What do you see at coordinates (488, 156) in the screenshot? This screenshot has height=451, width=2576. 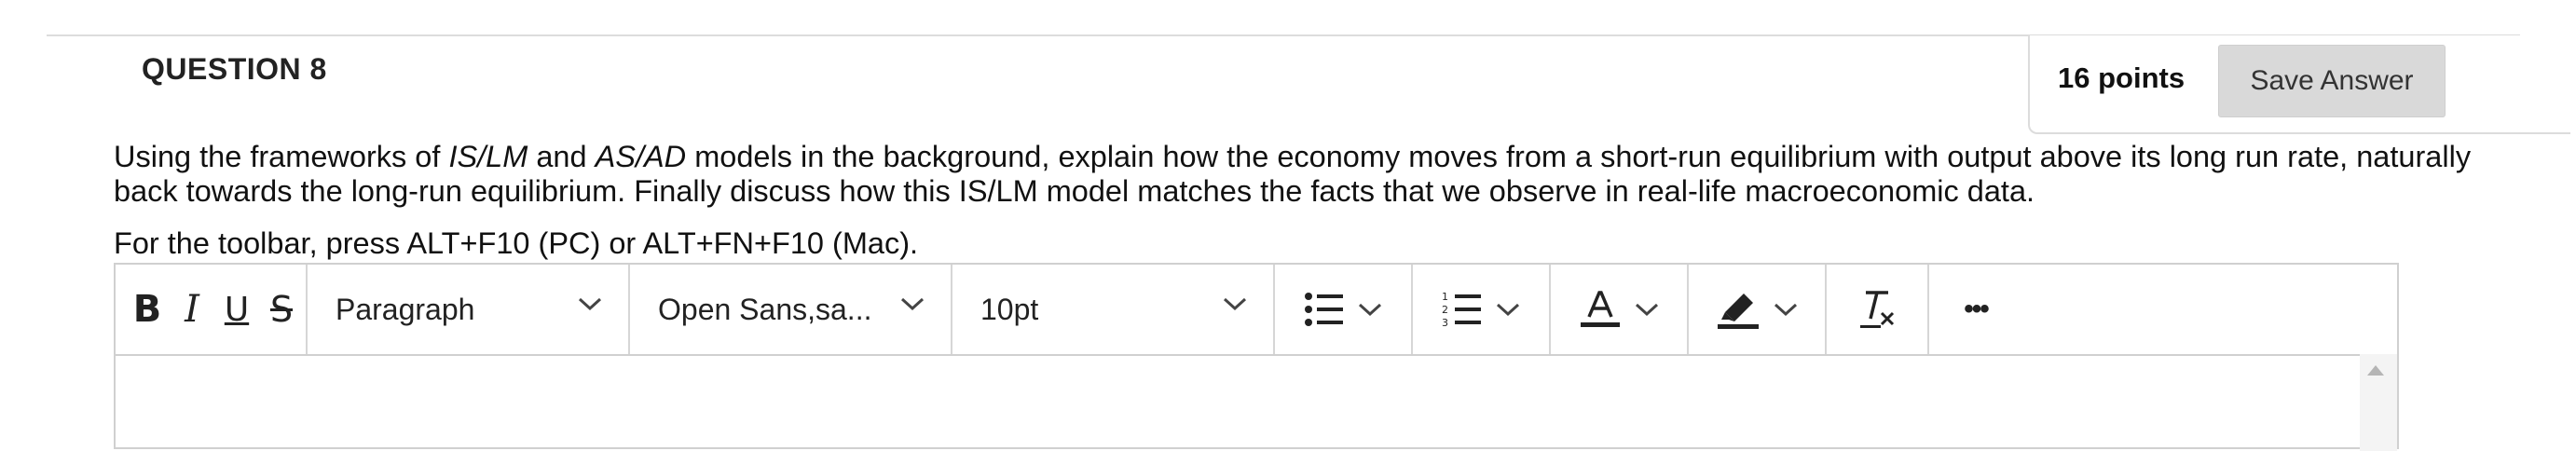 I see `question-text-part: IS/LM` at bounding box center [488, 156].